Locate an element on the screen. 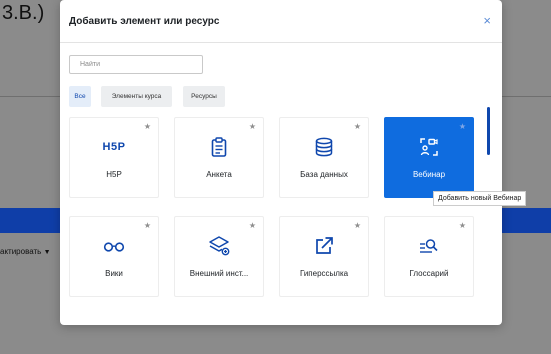 This screenshot has height=354, width=551. activity-label: Вебинар is located at coordinates (429, 174).